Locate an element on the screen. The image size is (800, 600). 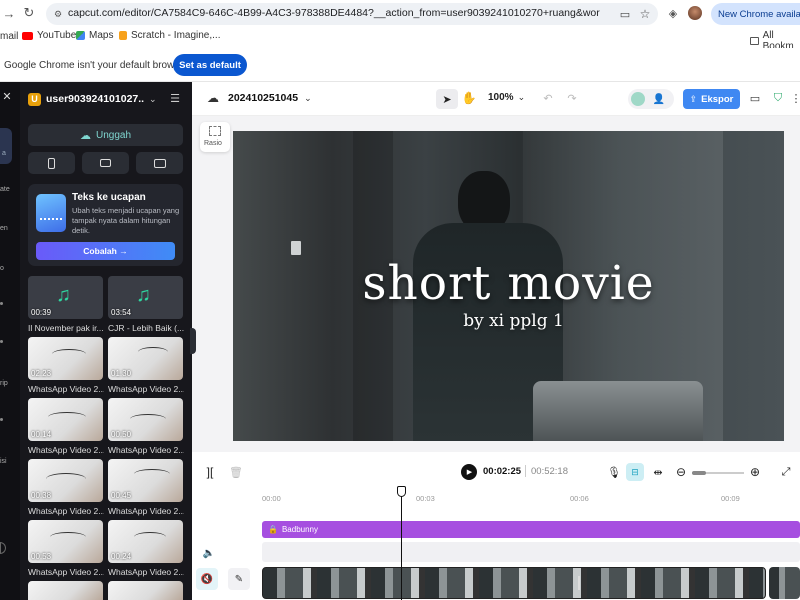
bookmark-youtube: YouTube is located at coordinates (49, 35).